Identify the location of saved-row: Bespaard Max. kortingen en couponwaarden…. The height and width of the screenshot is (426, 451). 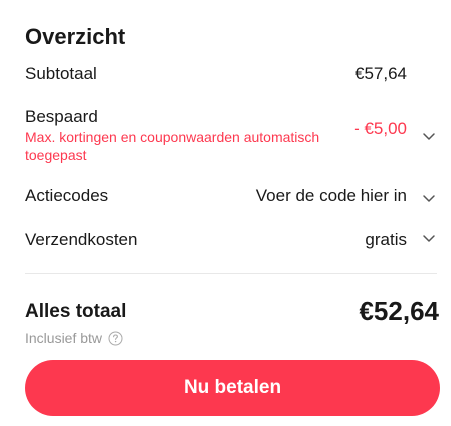
(231, 137).